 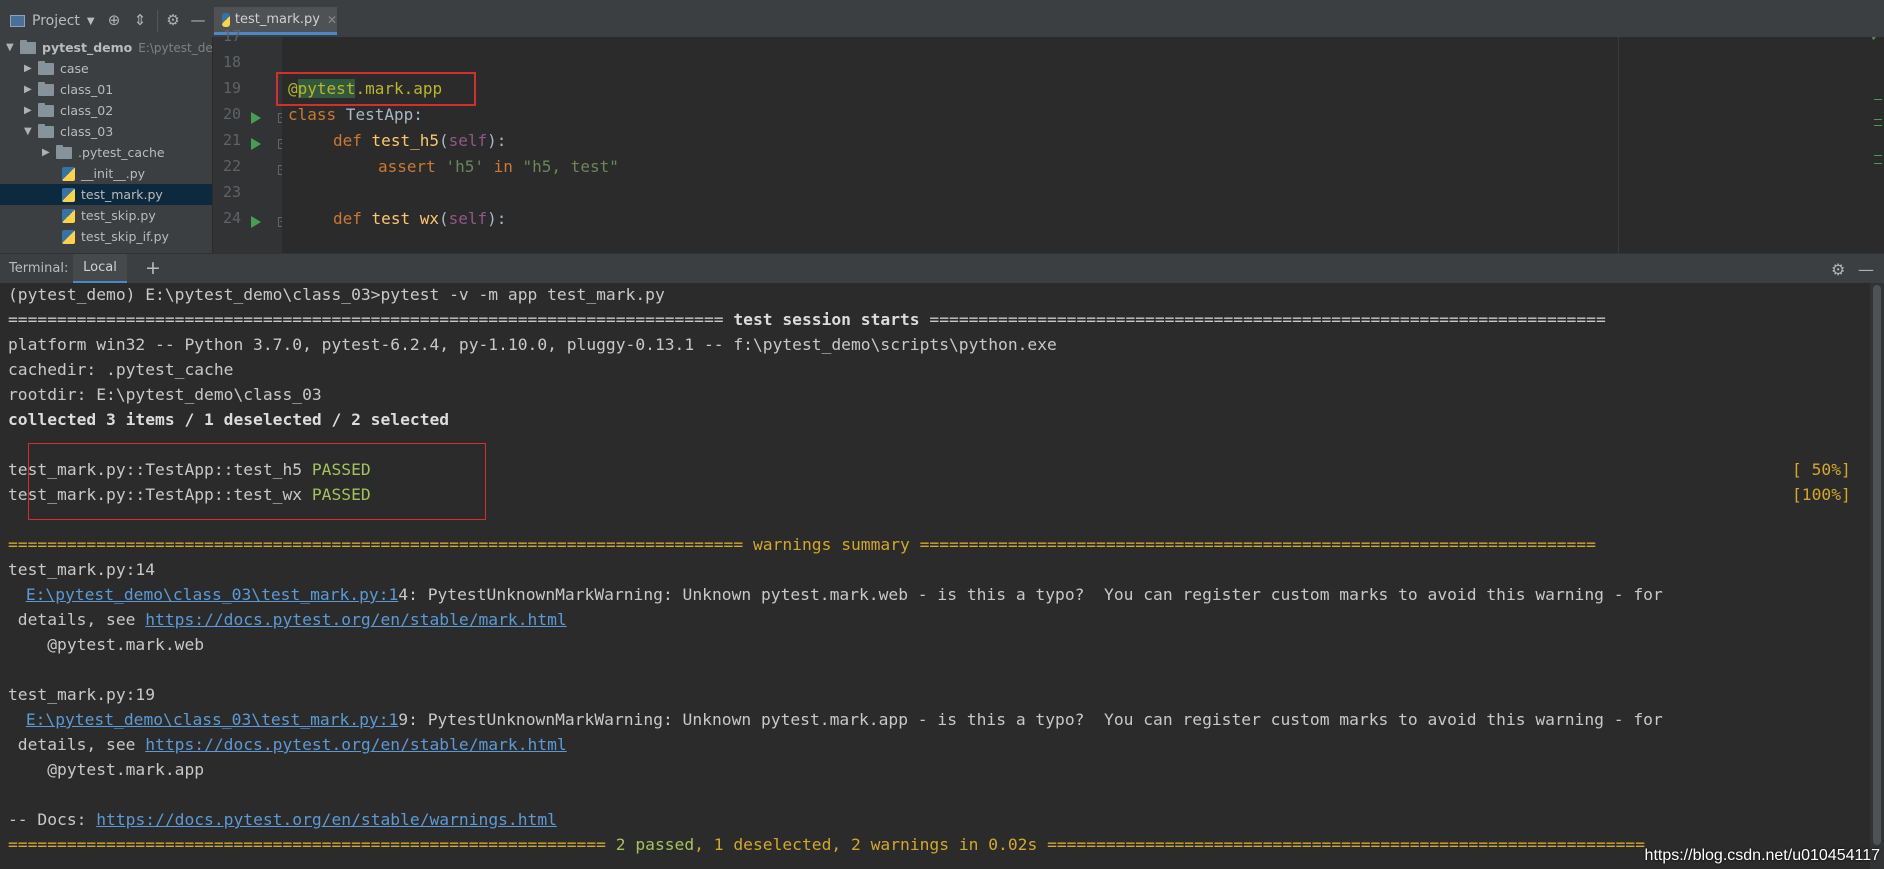 What do you see at coordinates (87, 47) in the screenshot?
I see `tree-root-label: pytest_demo` at bounding box center [87, 47].